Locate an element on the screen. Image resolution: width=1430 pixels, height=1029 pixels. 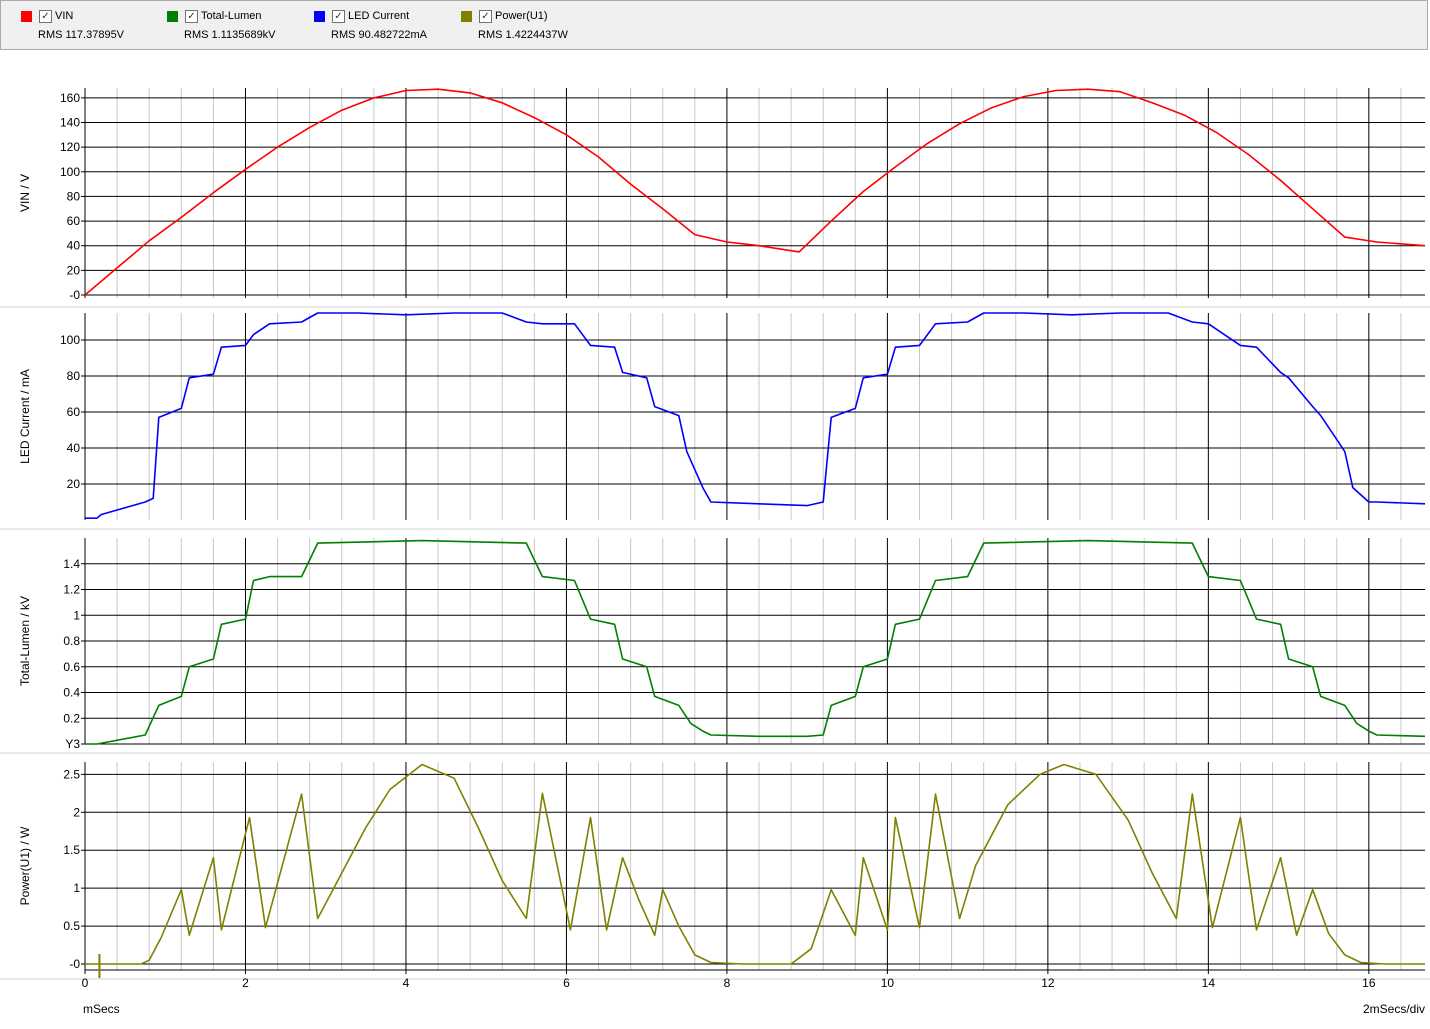
y-tick-label: 0.4 is located at coordinates (71, 693).